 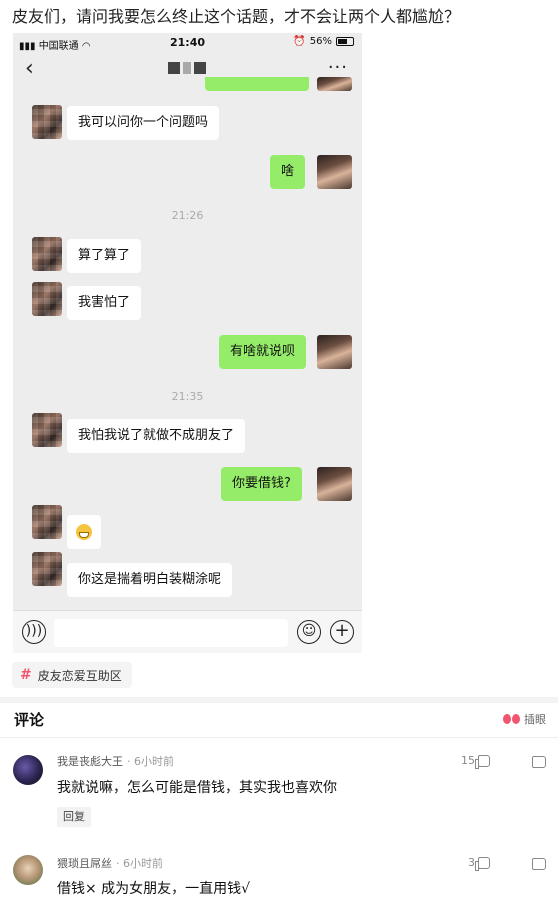 I want to click on more-icon: ···, so click(x=337, y=67).